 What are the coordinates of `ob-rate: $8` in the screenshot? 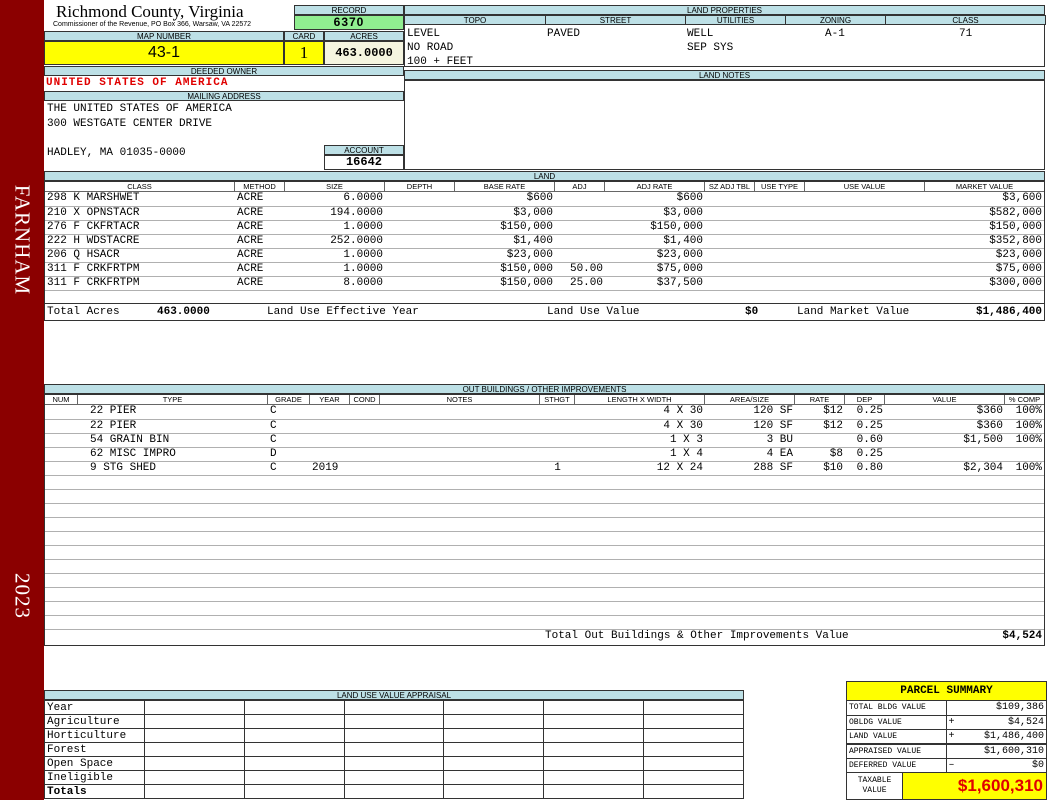 It's located at (836, 453).